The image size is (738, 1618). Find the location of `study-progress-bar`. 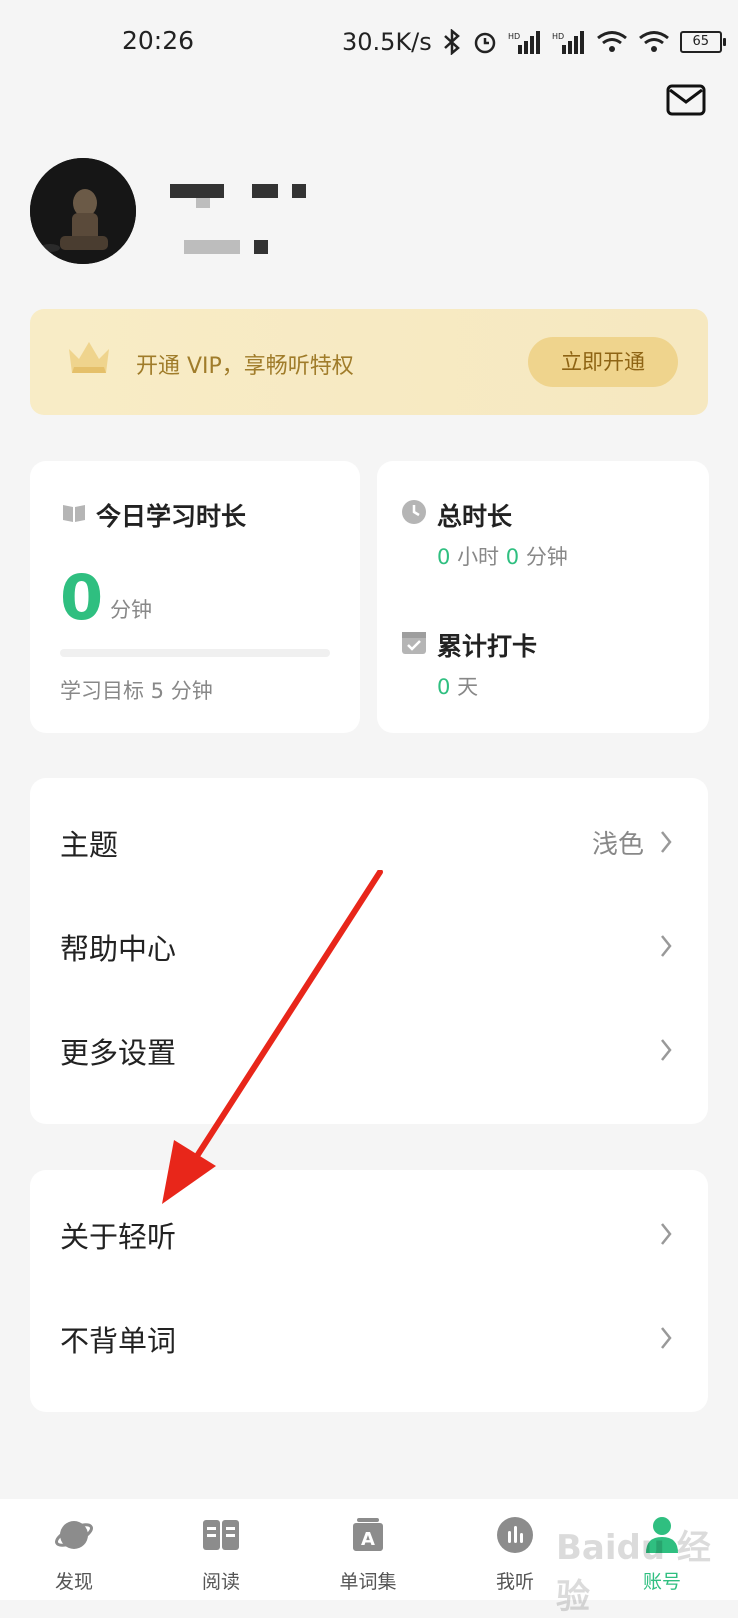

study-progress-bar is located at coordinates (195, 653).